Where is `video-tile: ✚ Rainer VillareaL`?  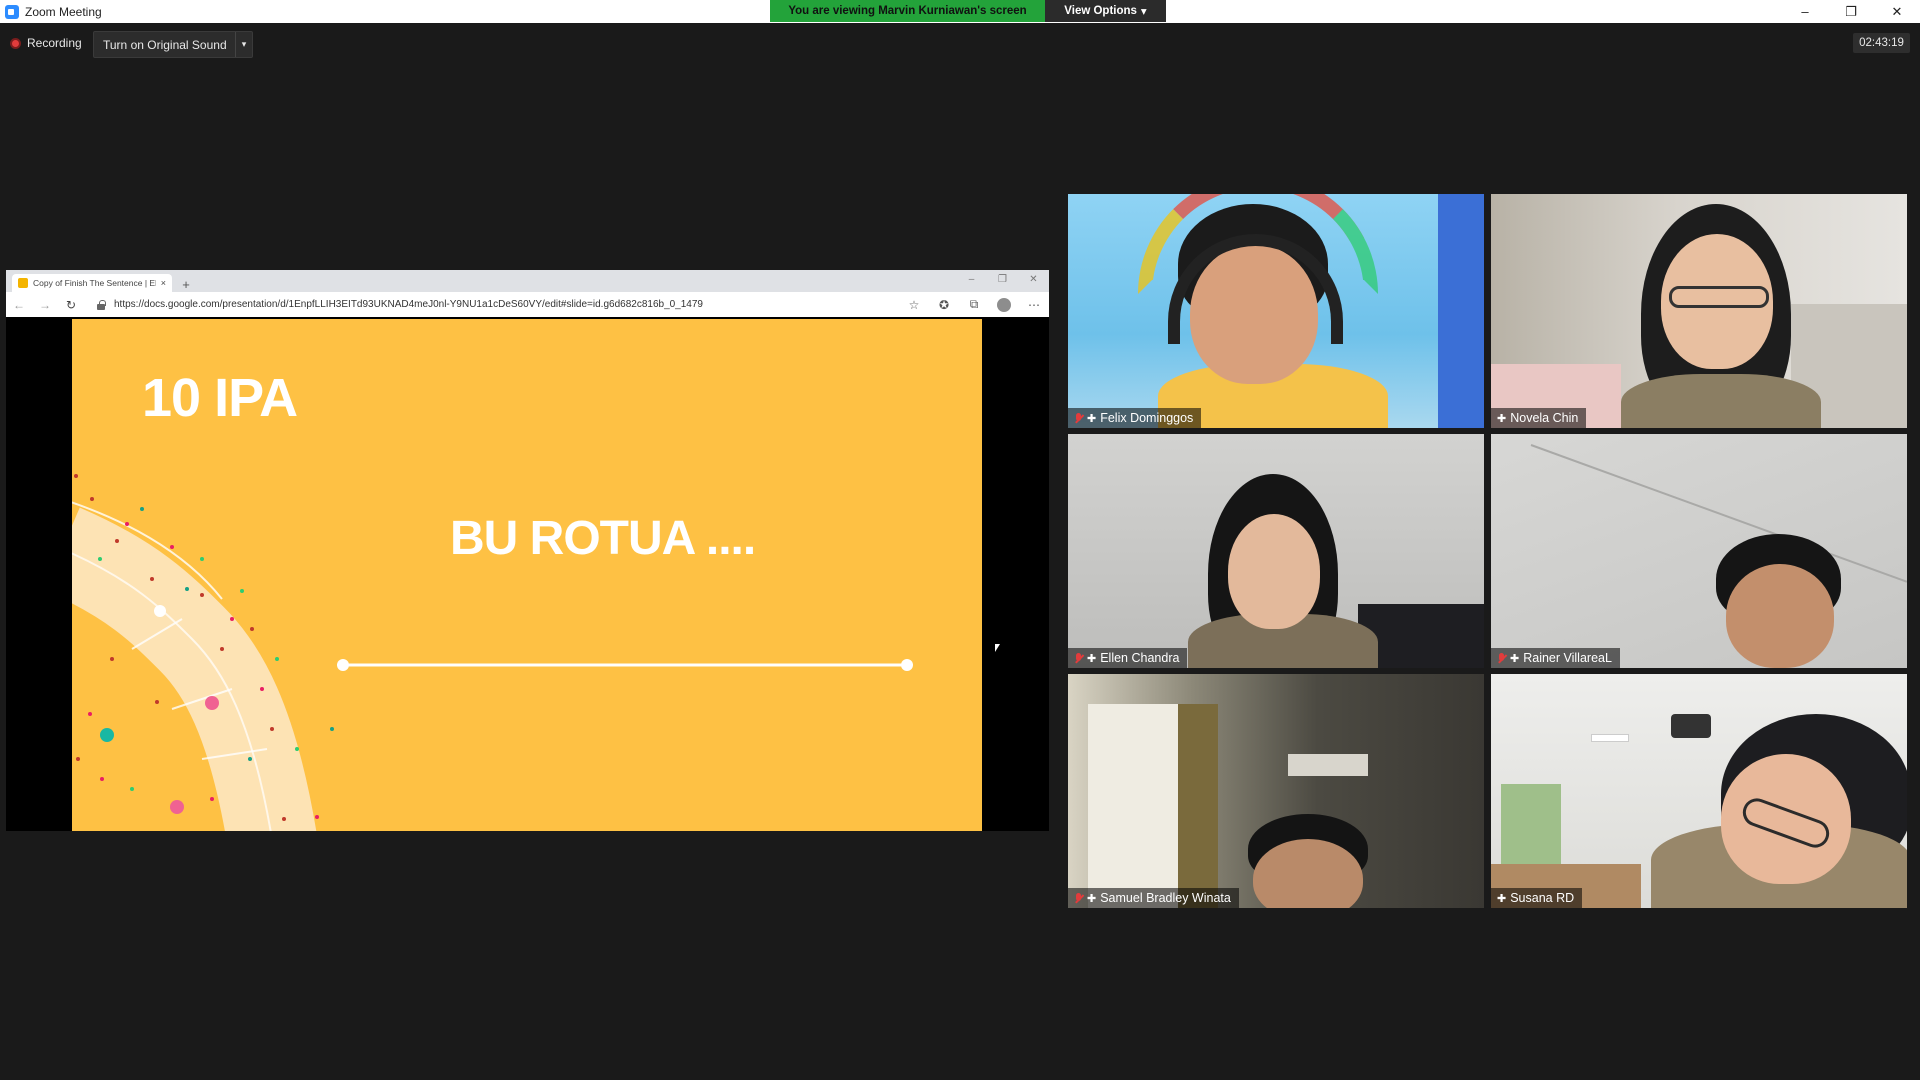
video-tile: ✚ Rainer VillareaL is located at coordinates (1699, 551).